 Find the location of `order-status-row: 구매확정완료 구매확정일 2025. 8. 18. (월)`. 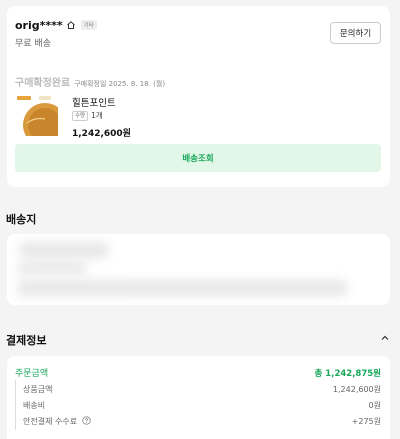

order-status-row: 구매확정완료 구매확정일 2025. 8. 18. (월) is located at coordinates (90, 81).